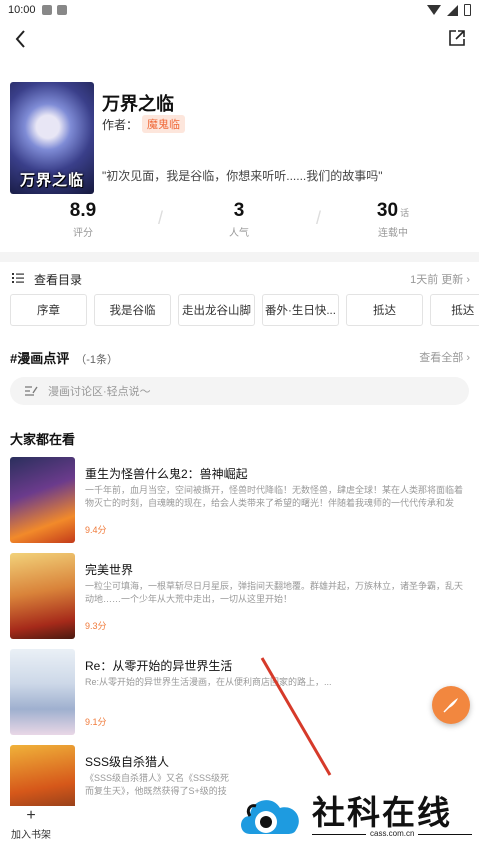  Describe the element at coordinates (132, 310) in the screenshot. I see `chapter-button: 我是谷临` at that location.